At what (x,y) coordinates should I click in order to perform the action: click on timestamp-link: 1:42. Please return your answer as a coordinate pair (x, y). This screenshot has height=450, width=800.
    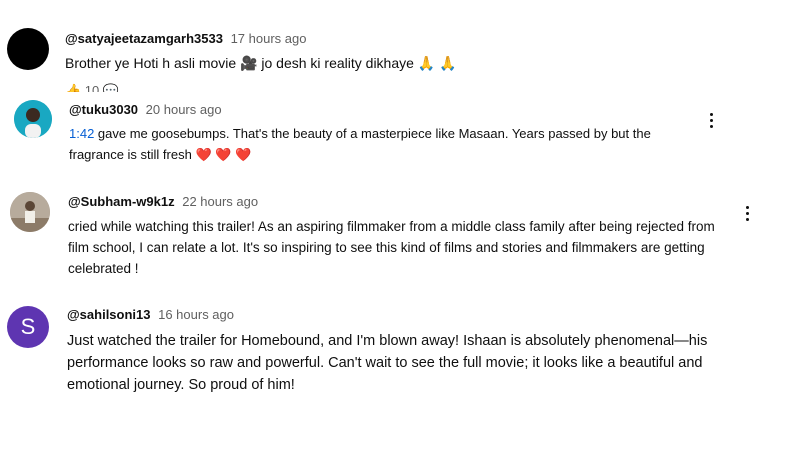
    Looking at the image, I should click on (81, 133).